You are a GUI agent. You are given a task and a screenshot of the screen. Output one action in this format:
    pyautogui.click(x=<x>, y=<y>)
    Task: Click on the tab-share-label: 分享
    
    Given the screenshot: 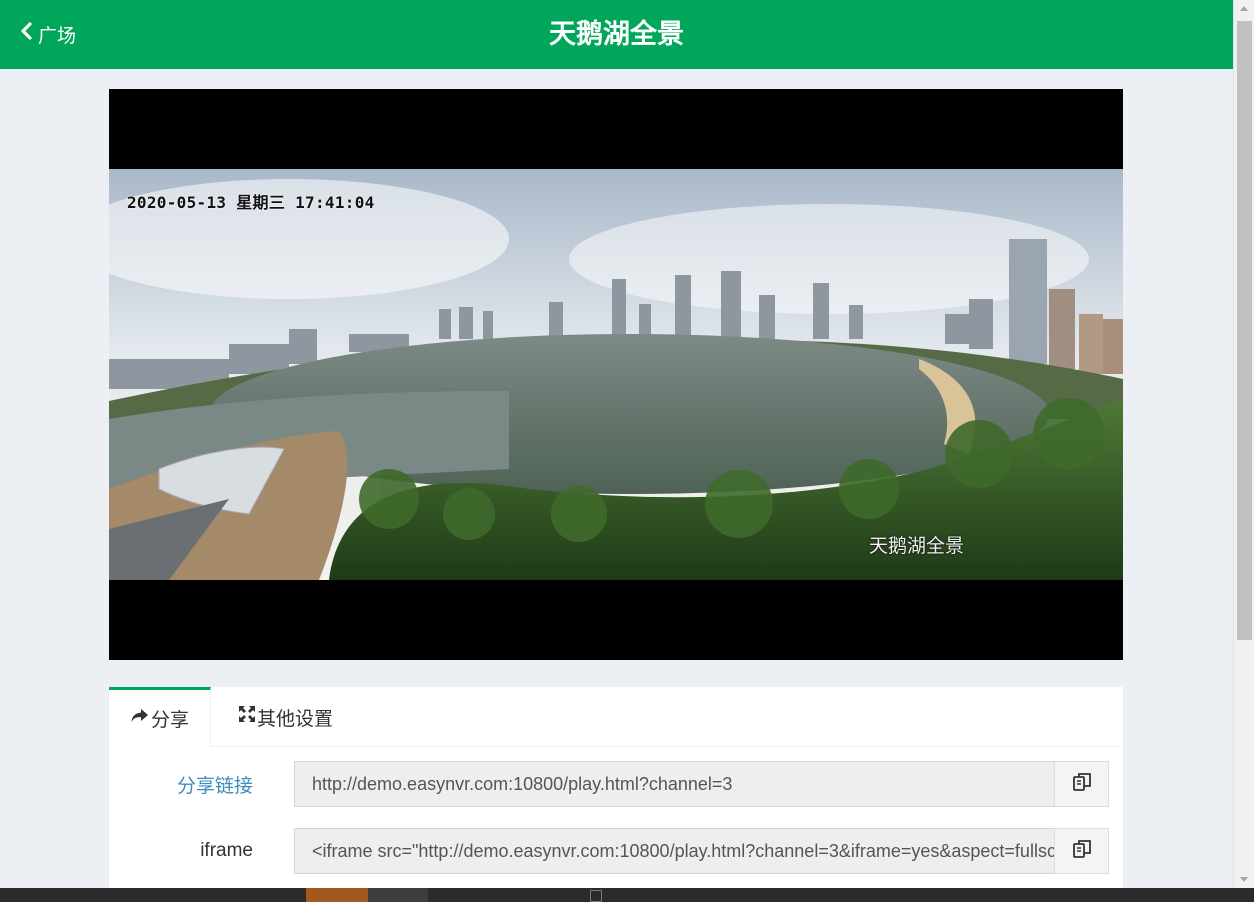 What is the action you would take?
    pyautogui.click(x=170, y=720)
    